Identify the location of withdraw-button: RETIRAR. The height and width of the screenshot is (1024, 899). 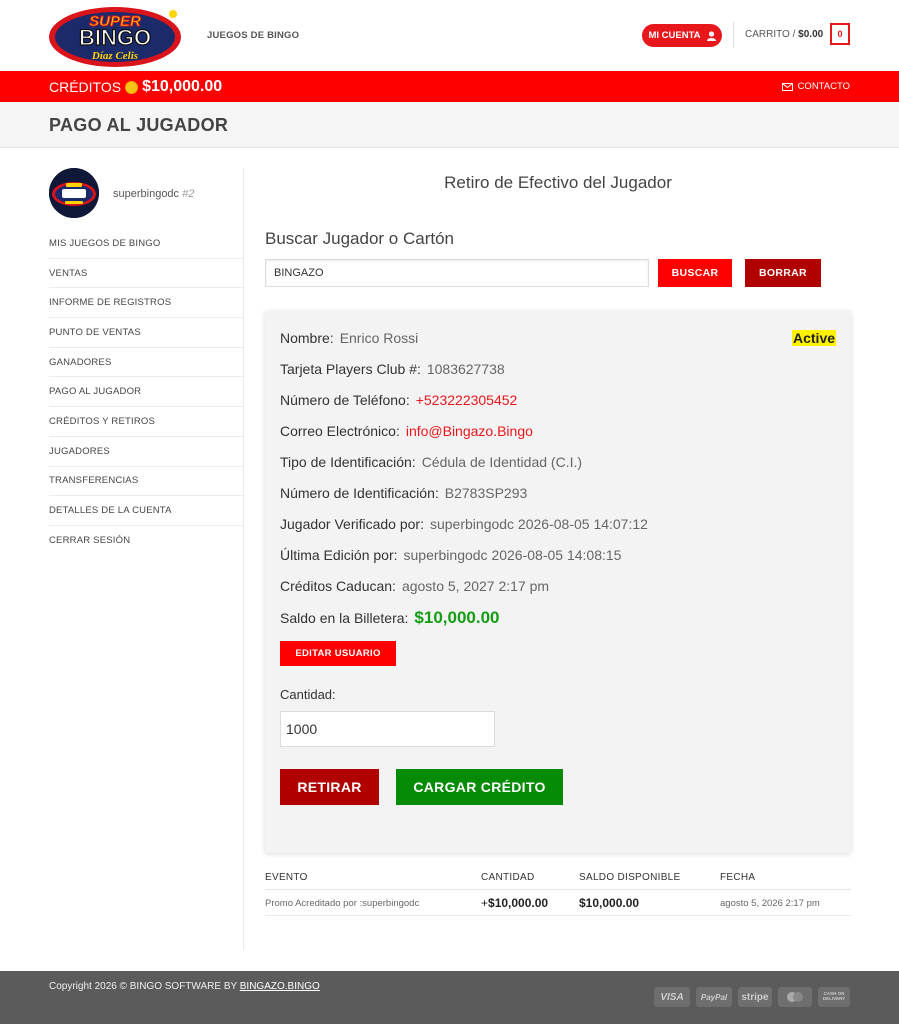
(329, 787).